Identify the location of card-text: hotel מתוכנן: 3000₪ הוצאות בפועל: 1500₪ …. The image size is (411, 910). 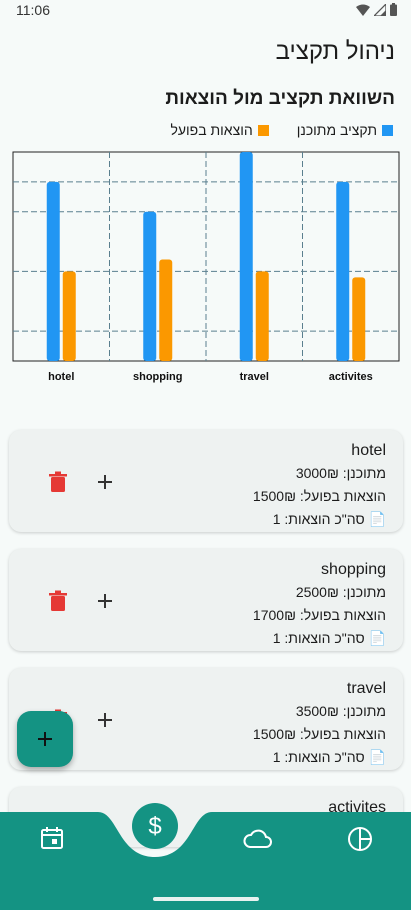
(319, 485).